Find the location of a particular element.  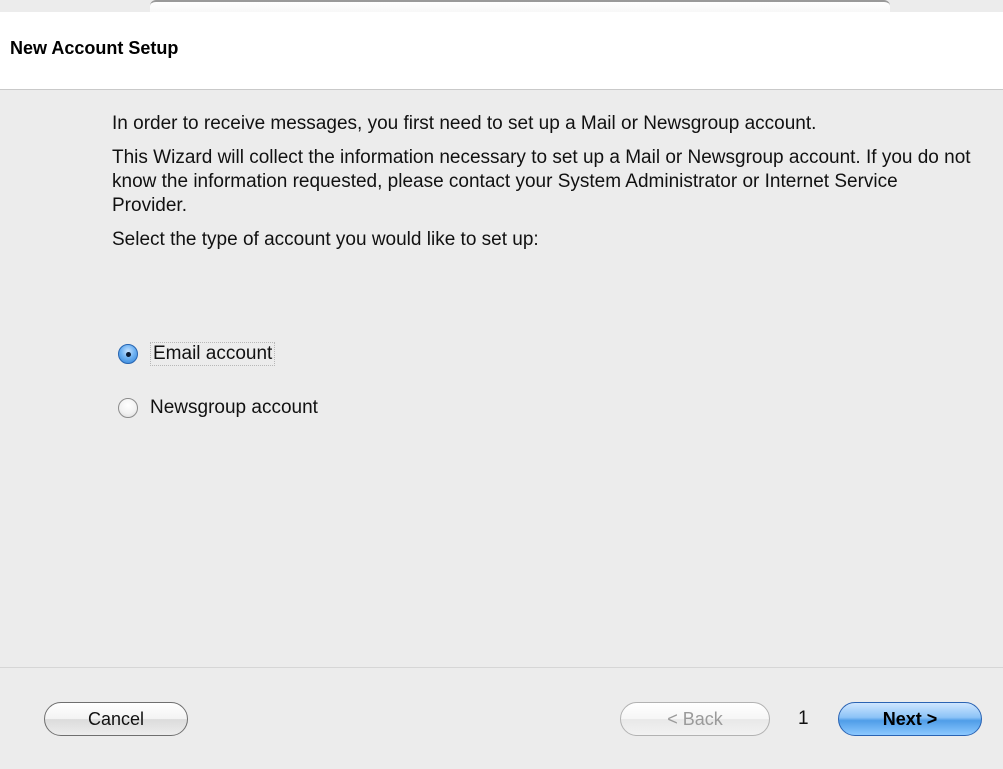

newsgroup-account-radio is located at coordinates (128, 408).